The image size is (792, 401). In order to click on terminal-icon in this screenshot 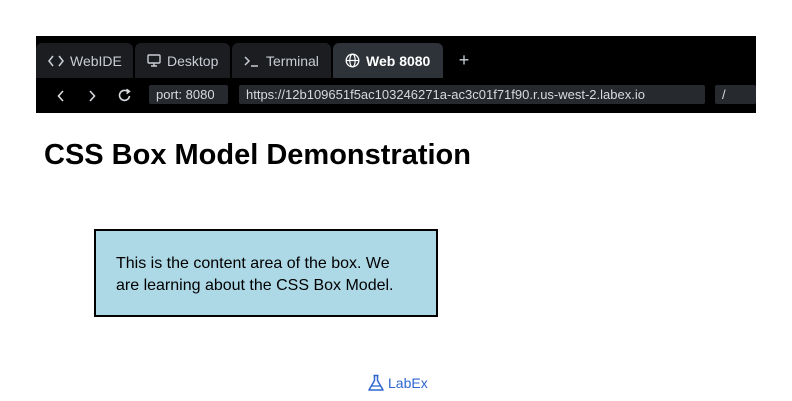, I will do `click(252, 61)`.